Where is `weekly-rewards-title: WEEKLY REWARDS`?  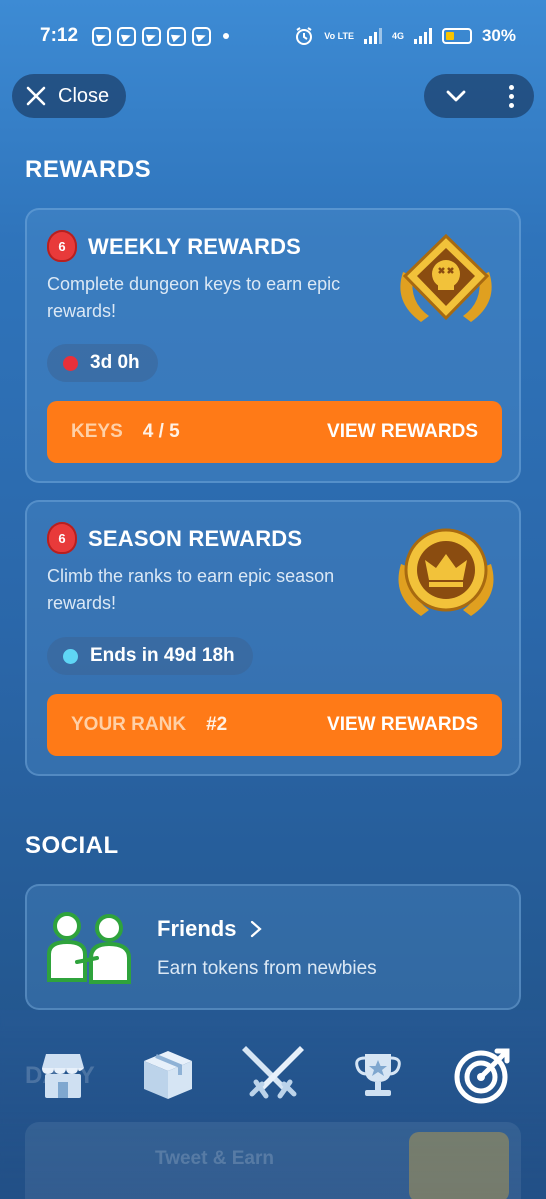 weekly-rewards-title: WEEKLY REWARDS is located at coordinates (195, 246).